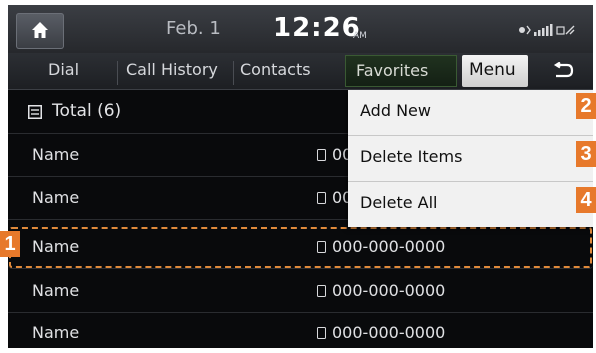  I want to click on menu-button: Menu, so click(495, 71).